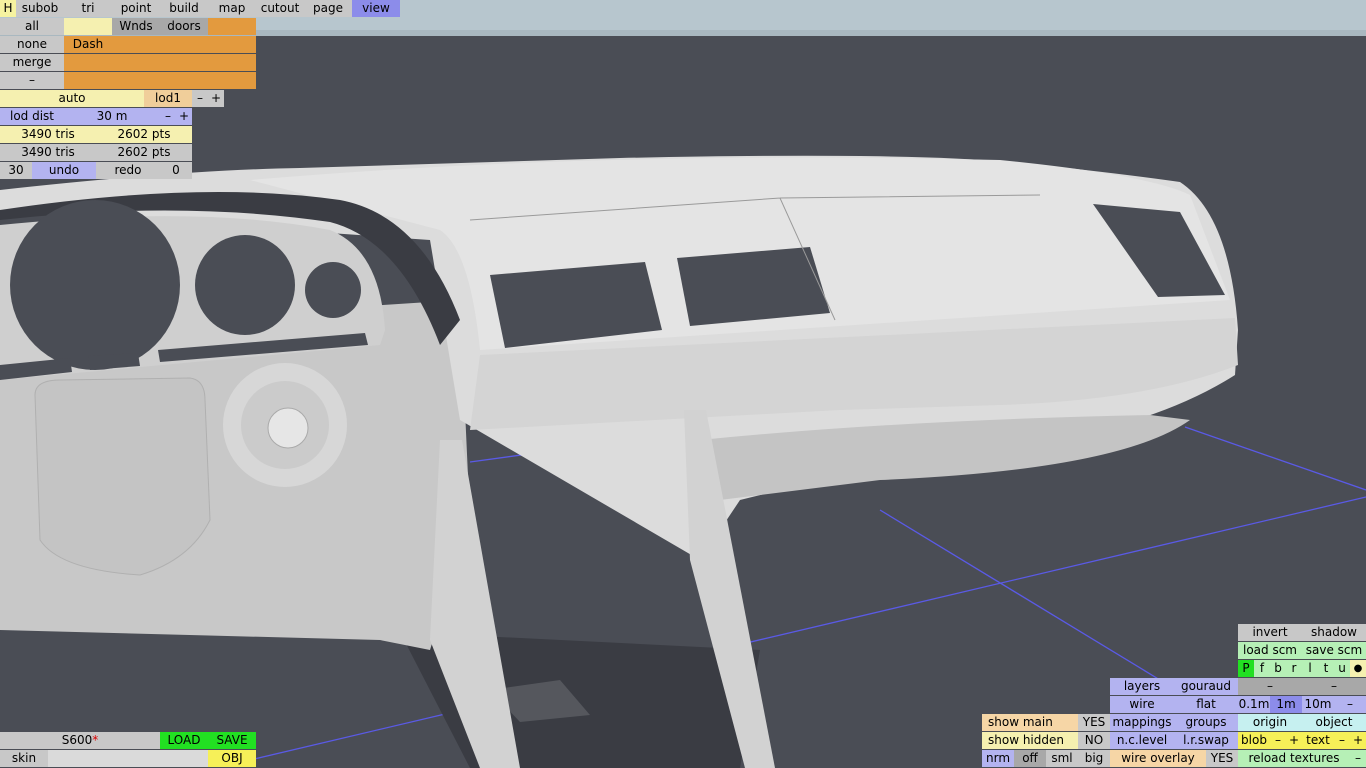 The height and width of the screenshot is (768, 1366). I want to click on menu-tri: tri, so click(88, 8).